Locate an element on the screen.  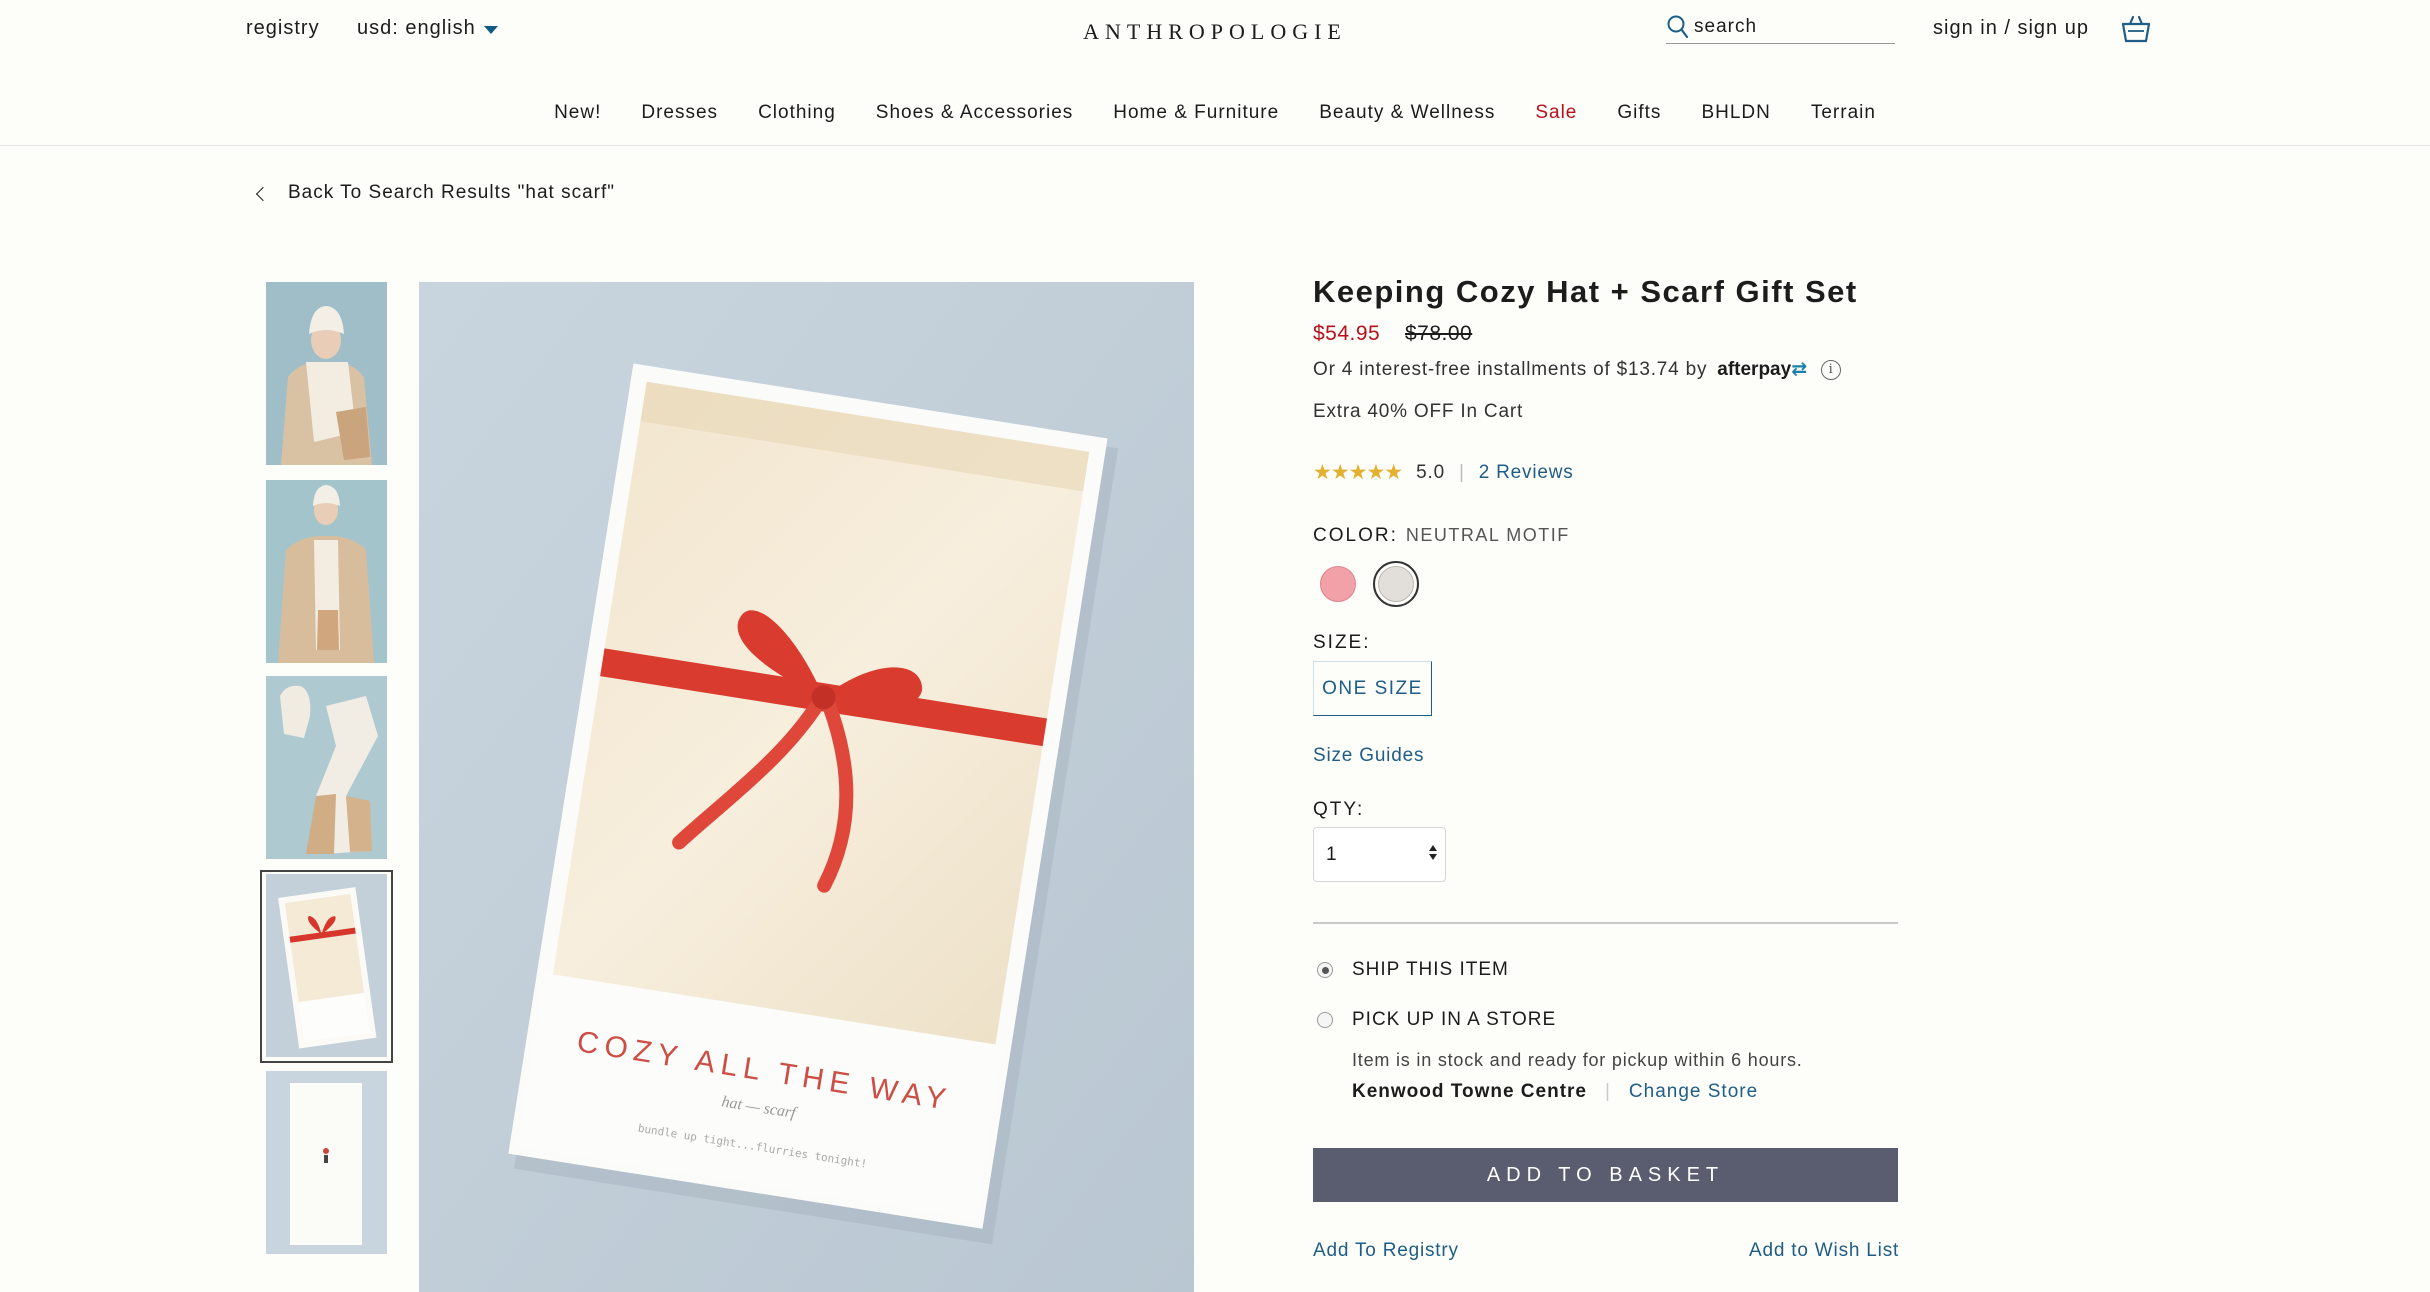
sign-in-link: sign in / sign up is located at coordinates (2011, 28).